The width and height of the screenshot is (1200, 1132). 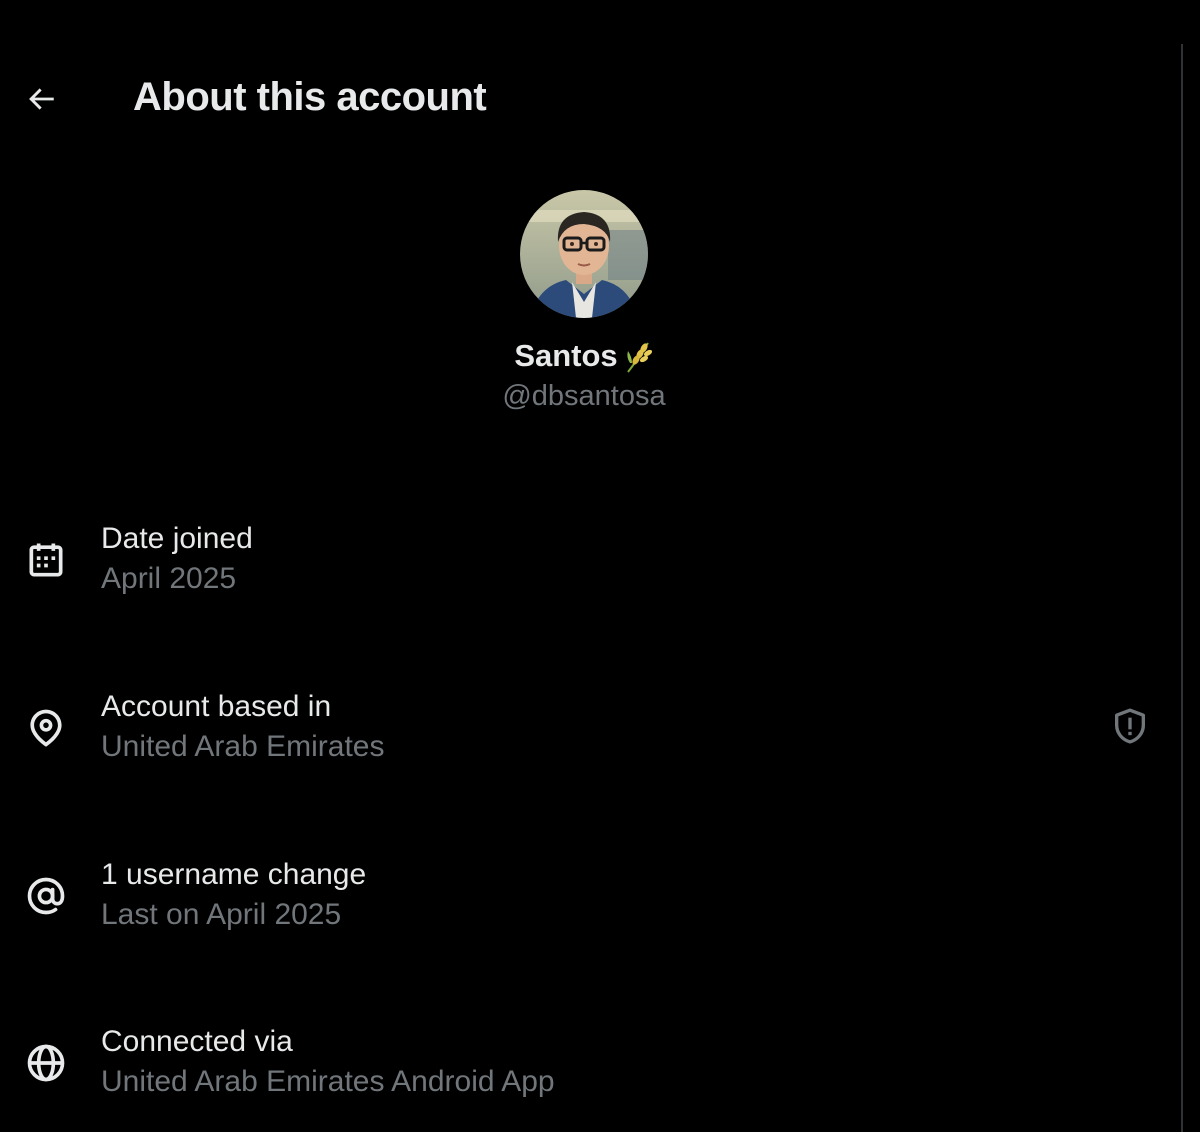 What do you see at coordinates (328, 1081) in the screenshot?
I see `detail-value: United Arab Emirates Android App` at bounding box center [328, 1081].